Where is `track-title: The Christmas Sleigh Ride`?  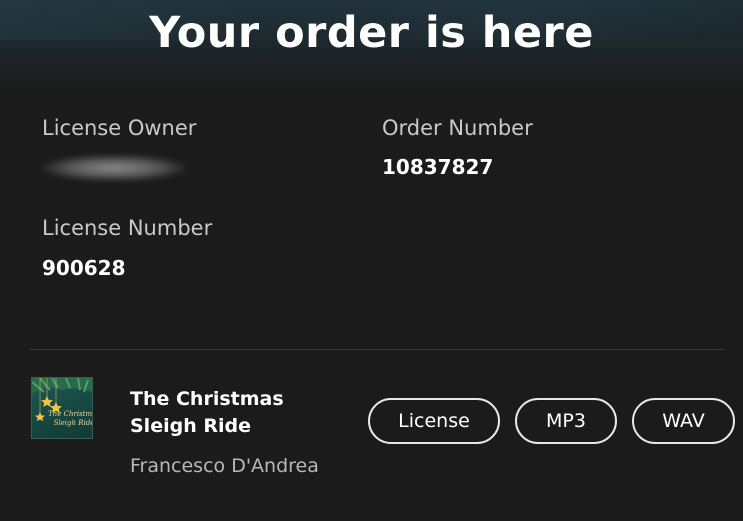
track-title: The Christmas Sleigh Ride is located at coordinates (207, 412).